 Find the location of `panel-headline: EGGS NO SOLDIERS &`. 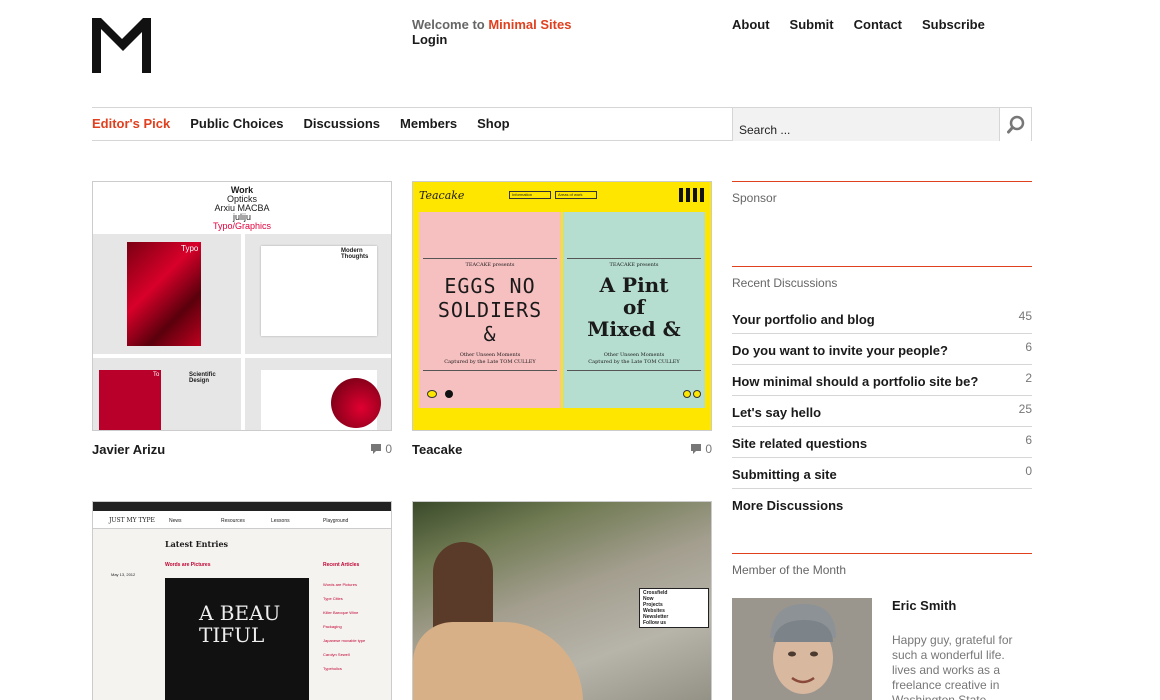

panel-headline: EGGS NO SOLDIERS & is located at coordinates (490, 310).